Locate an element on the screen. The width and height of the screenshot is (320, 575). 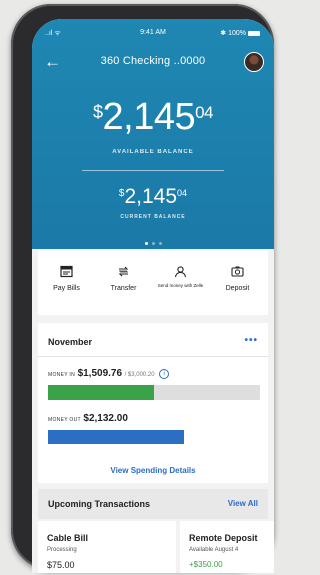
transaction-card: Cable Bill Processing $75.00 is located at coordinates (107, 547).